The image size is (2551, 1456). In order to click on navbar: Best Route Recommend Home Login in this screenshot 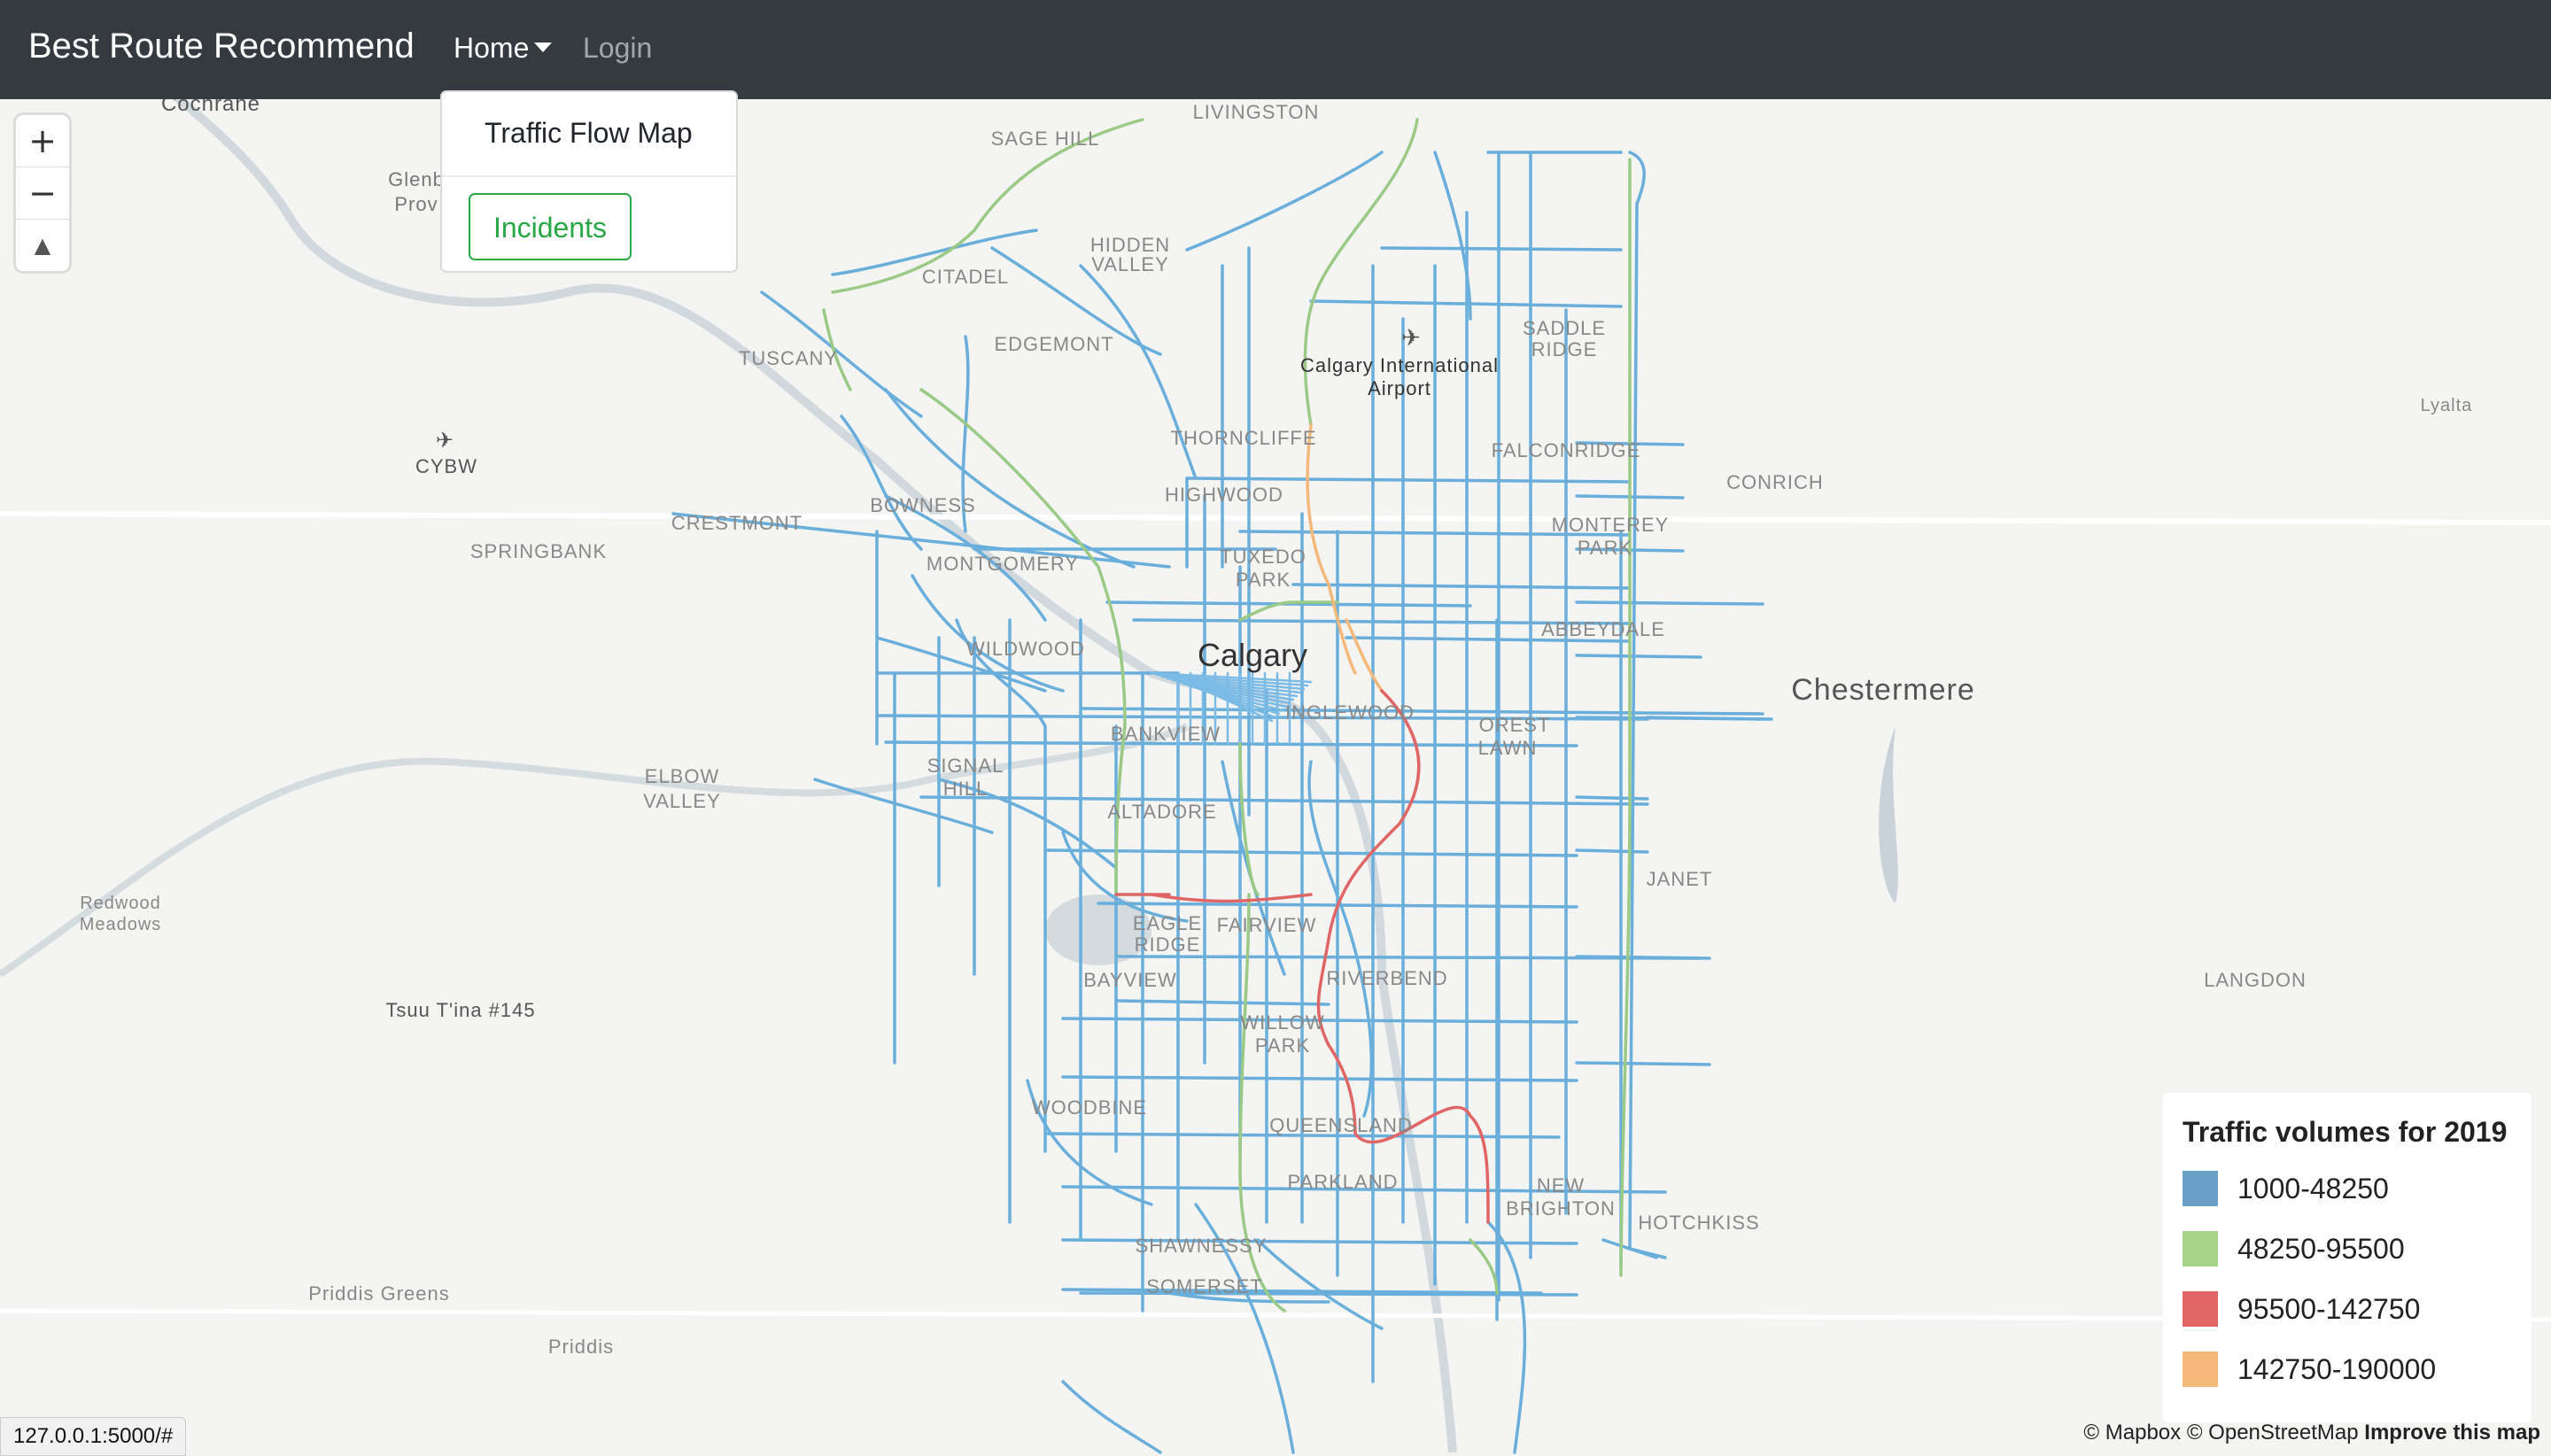, I will do `click(1275, 49)`.